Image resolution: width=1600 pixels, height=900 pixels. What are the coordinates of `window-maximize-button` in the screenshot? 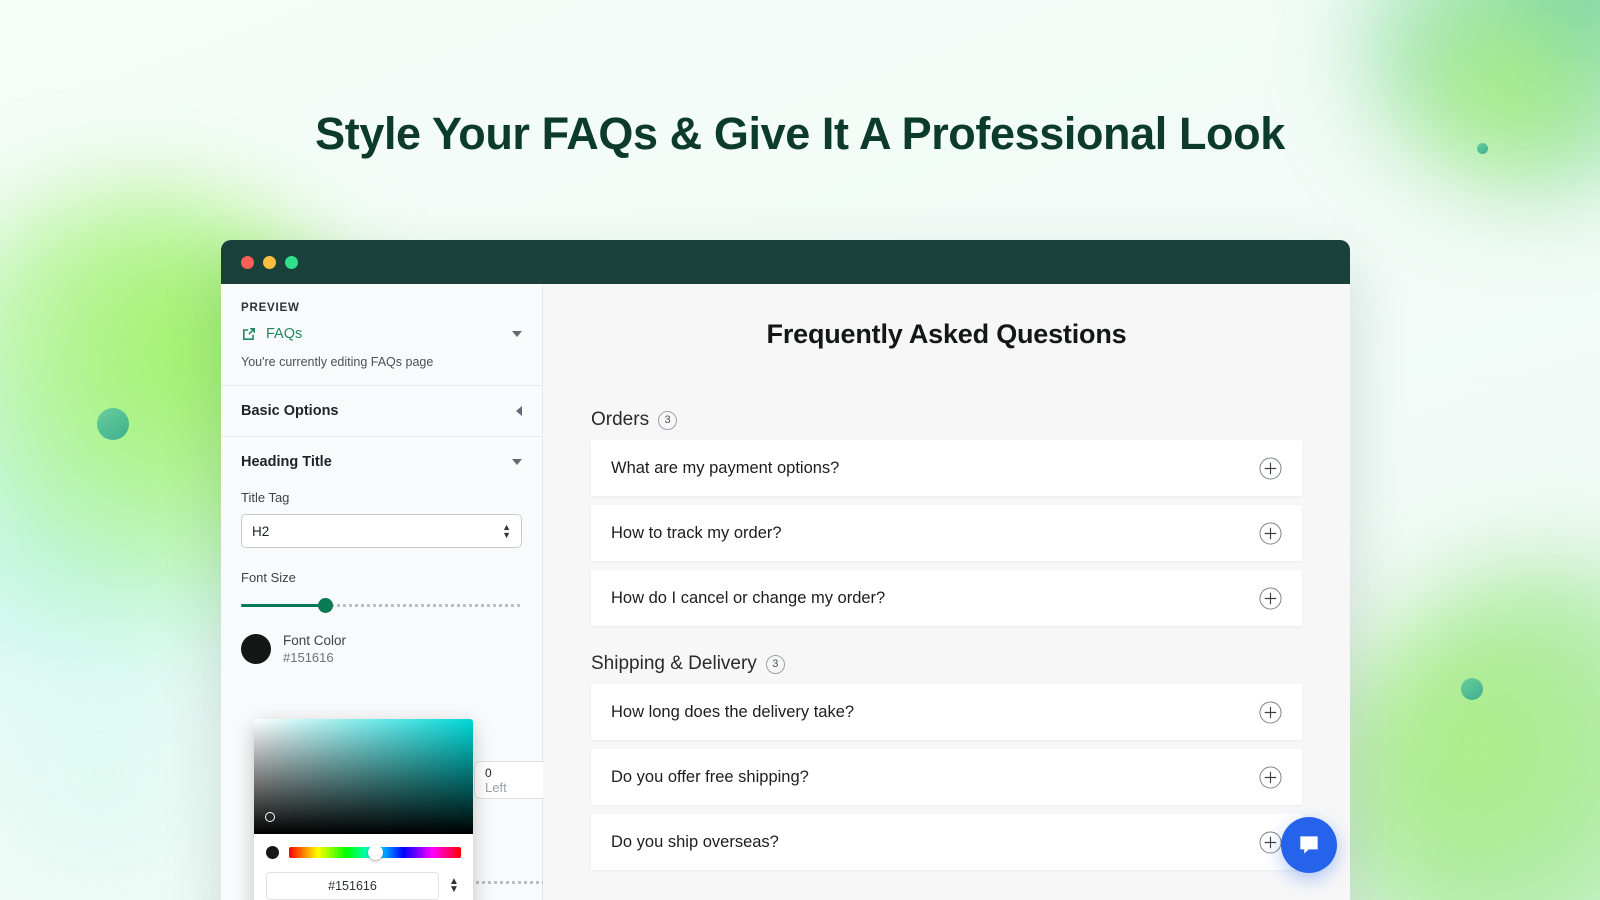 It's located at (291, 262).